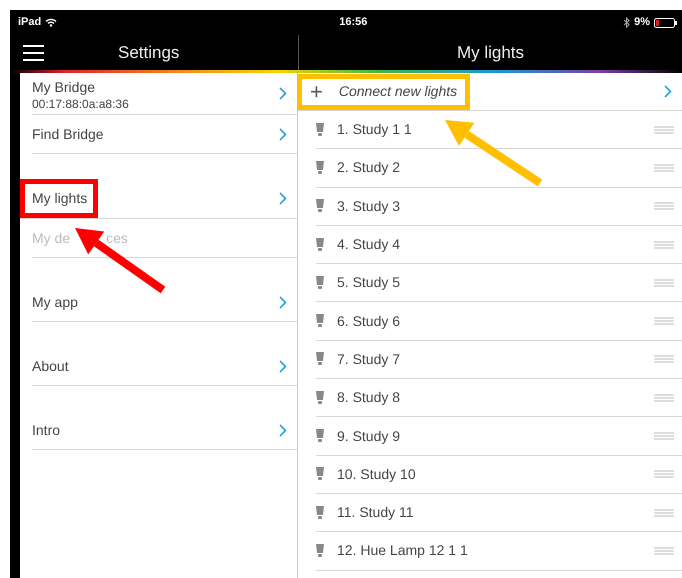  Describe the element at coordinates (375, 512) in the screenshot. I see `light-name: 11. Study 11` at that location.